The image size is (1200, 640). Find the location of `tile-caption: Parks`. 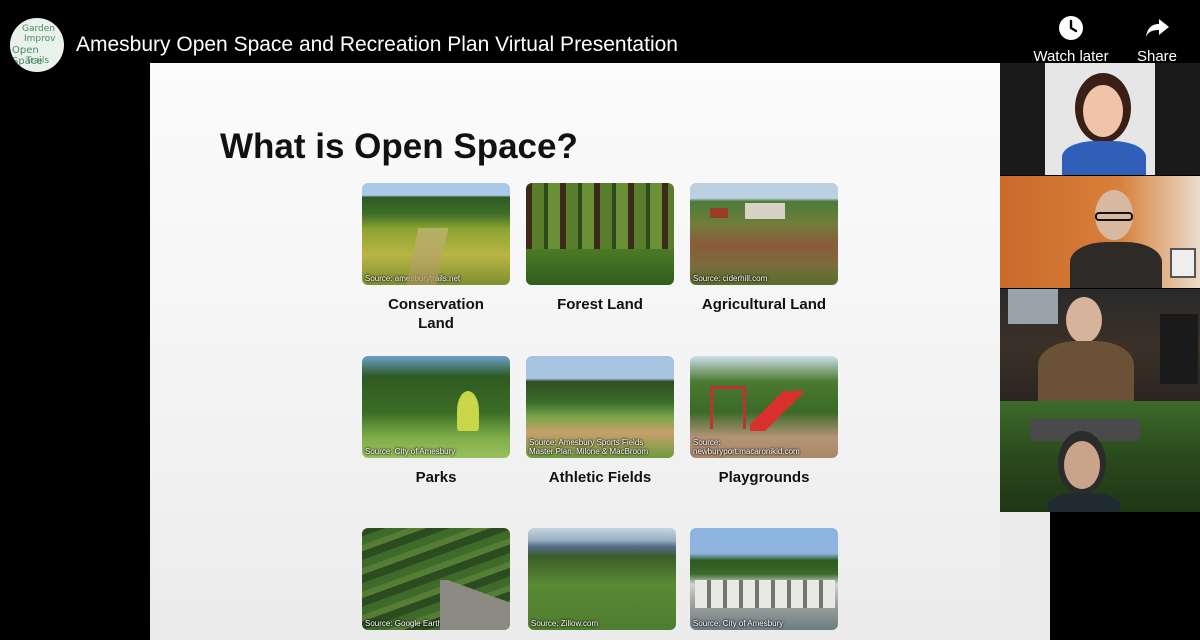

tile-caption: Parks is located at coordinates (436, 477).